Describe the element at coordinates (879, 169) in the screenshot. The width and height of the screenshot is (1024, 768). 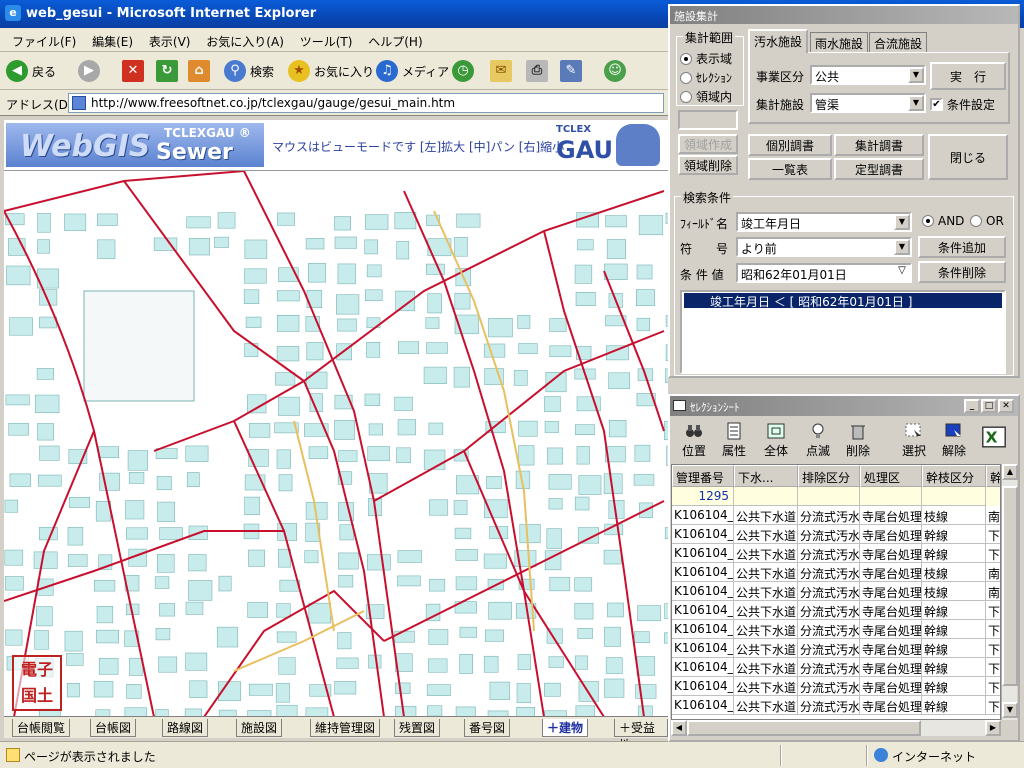
I see `fixed-report-button: 定型調書` at that location.